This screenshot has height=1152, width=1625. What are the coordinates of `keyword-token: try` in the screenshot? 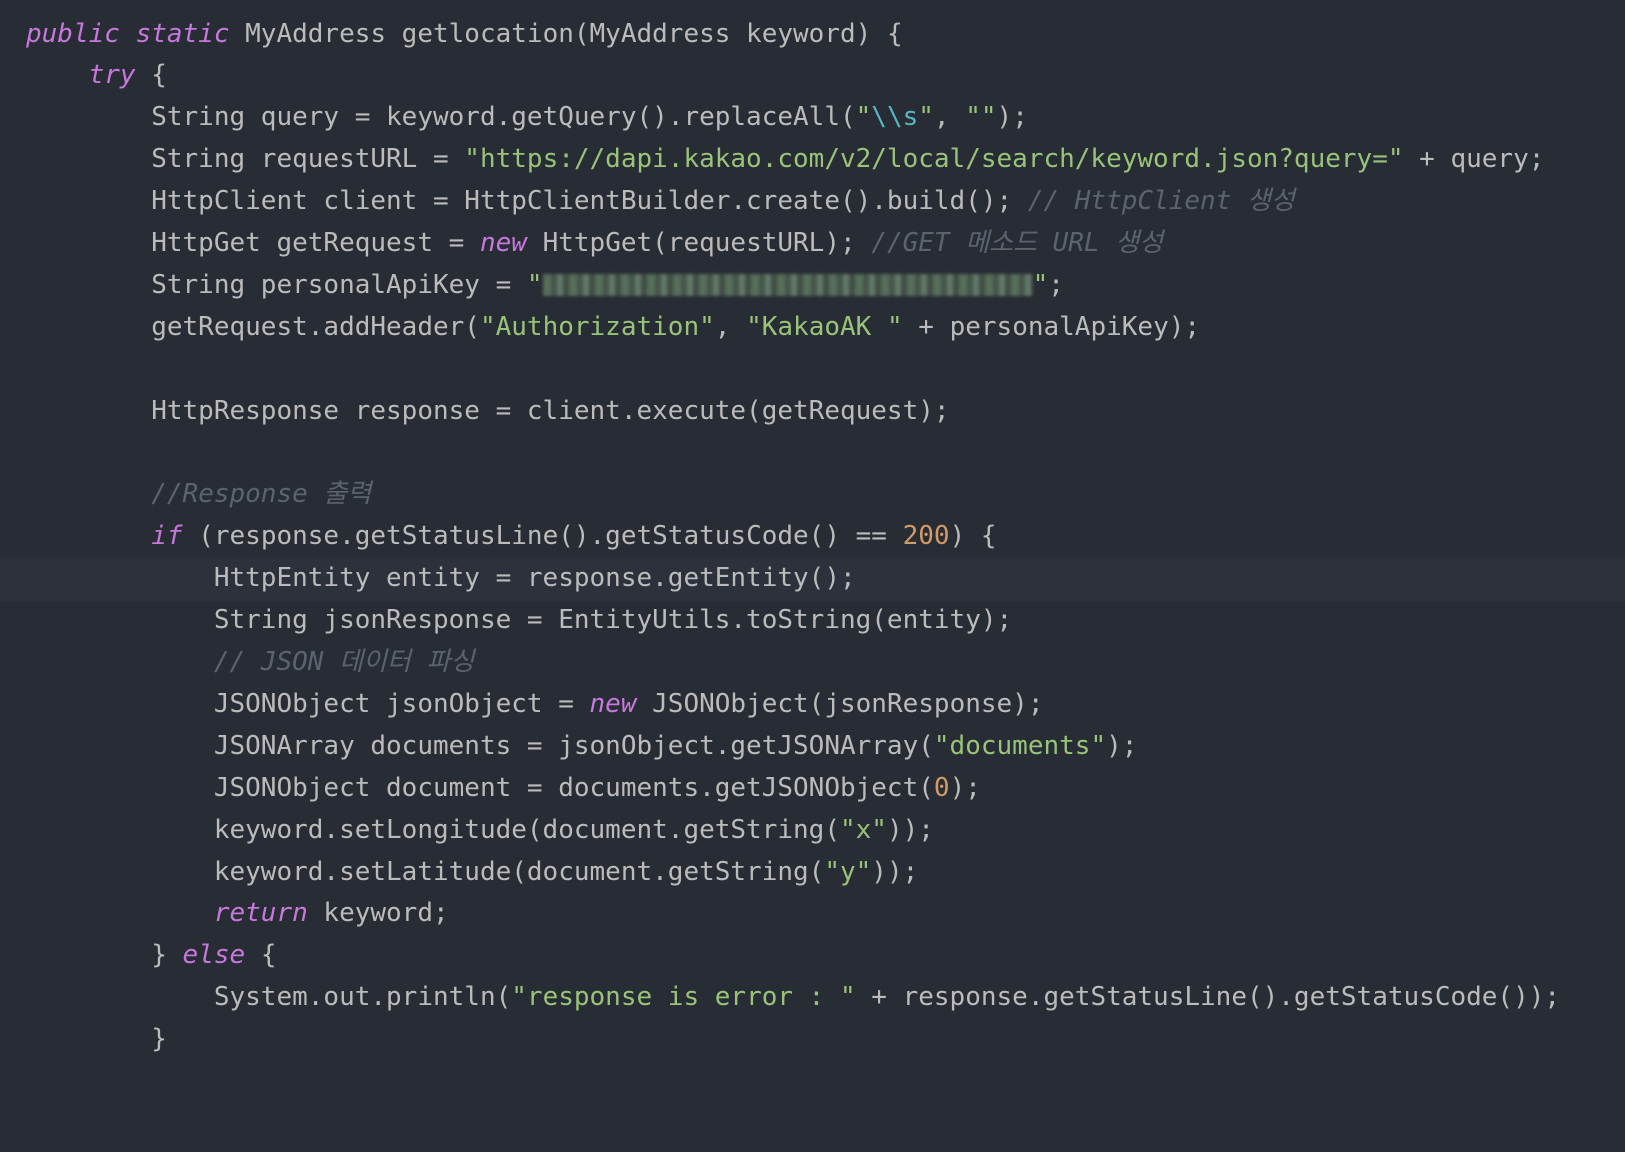 It's located at (112, 75).